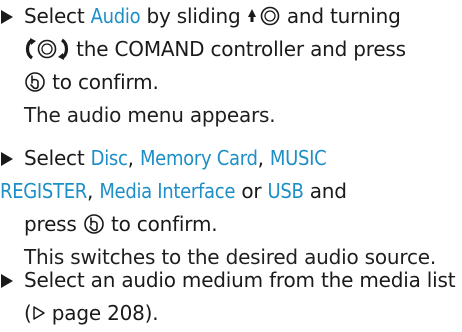 The width and height of the screenshot is (462, 332). I want to click on step-2-line-1: Select Disc, Memory Card, MUSIC, so click(175, 158).